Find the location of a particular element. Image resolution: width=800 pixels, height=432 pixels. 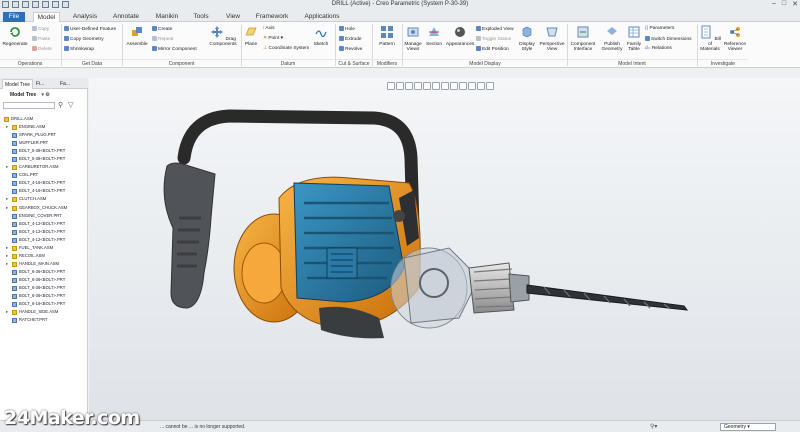

paste-button: Paste is located at coordinates (41, 39).